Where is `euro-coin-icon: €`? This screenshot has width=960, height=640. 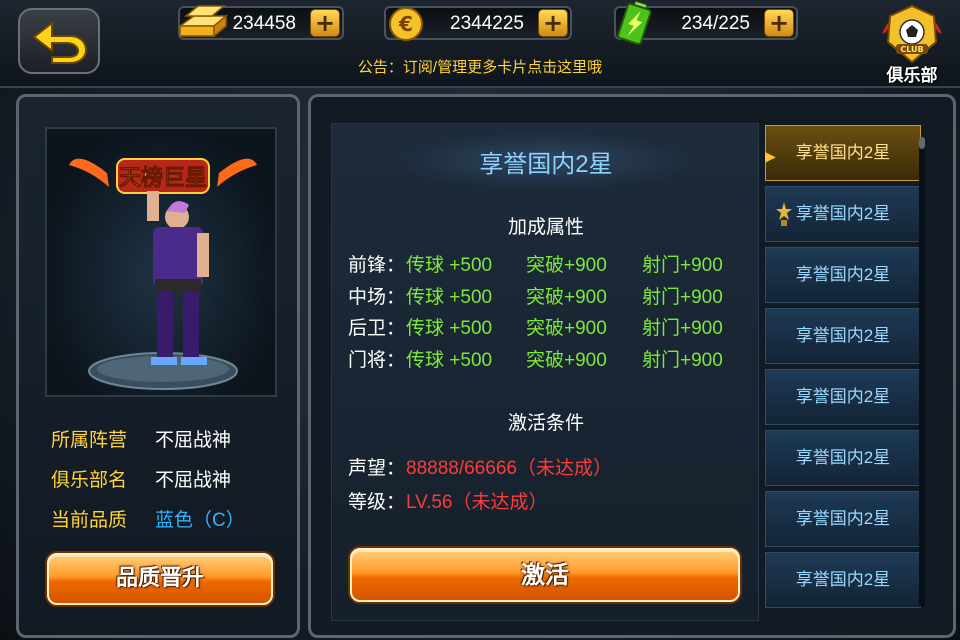 euro-coin-icon: € is located at coordinates (406, 24).